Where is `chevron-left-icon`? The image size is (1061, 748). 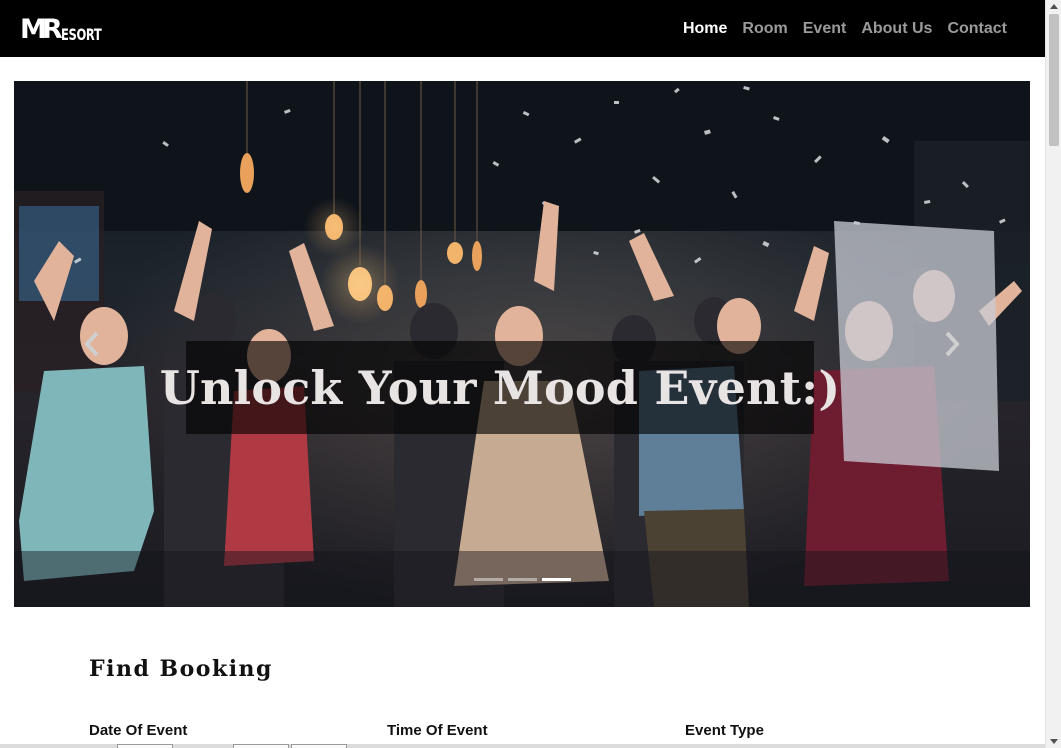 chevron-left-icon is located at coordinates (91, 344).